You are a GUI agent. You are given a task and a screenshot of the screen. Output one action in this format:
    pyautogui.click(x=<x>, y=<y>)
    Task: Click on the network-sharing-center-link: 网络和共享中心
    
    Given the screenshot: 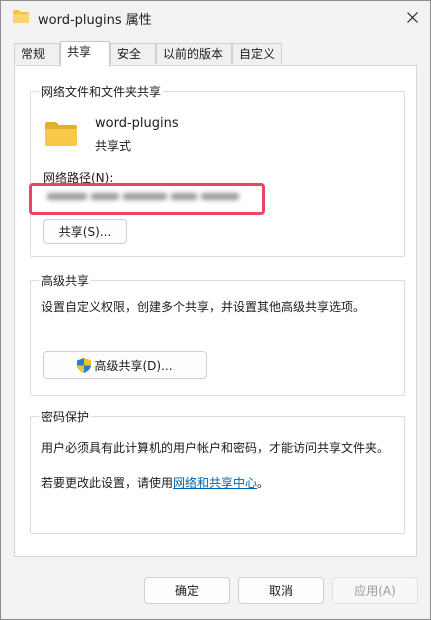 What is the action you would take?
    pyautogui.click(x=215, y=483)
    